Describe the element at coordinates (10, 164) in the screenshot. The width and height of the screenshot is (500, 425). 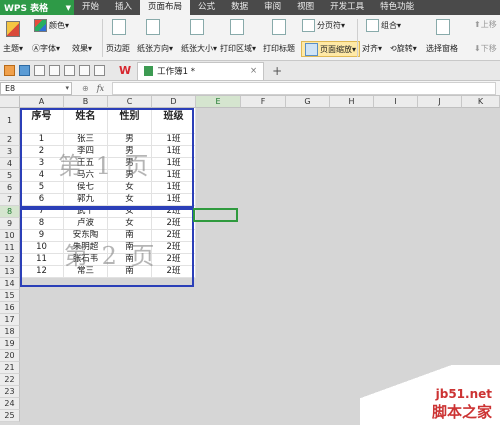
I see `row-header-4: 4` at that location.